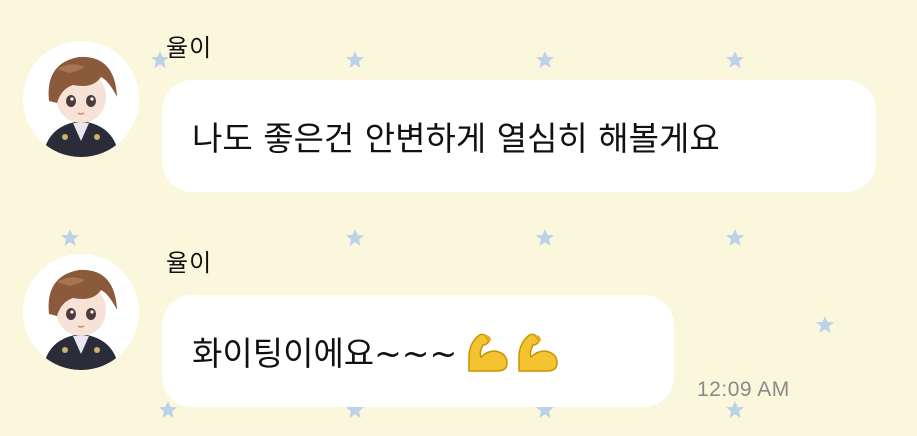 The height and width of the screenshot is (436, 917). What do you see at coordinates (743, 389) in the screenshot?
I see `message-timestamp: 12:09 AM` at bounding box center [743, 389].